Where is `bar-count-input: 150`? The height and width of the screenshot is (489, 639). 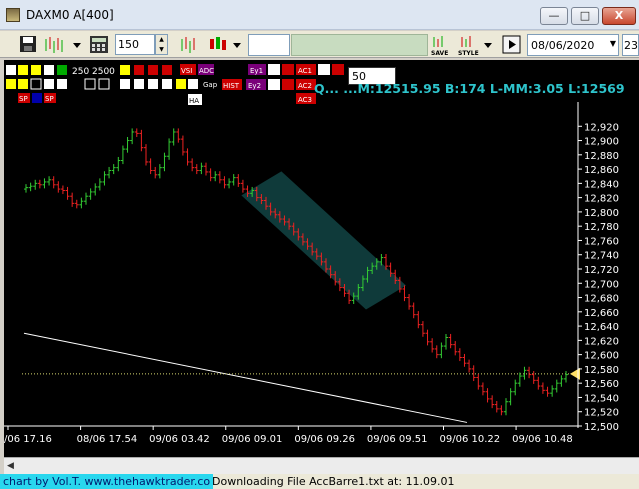 bar-count-input: 150 is located at coordinates (135, 44).